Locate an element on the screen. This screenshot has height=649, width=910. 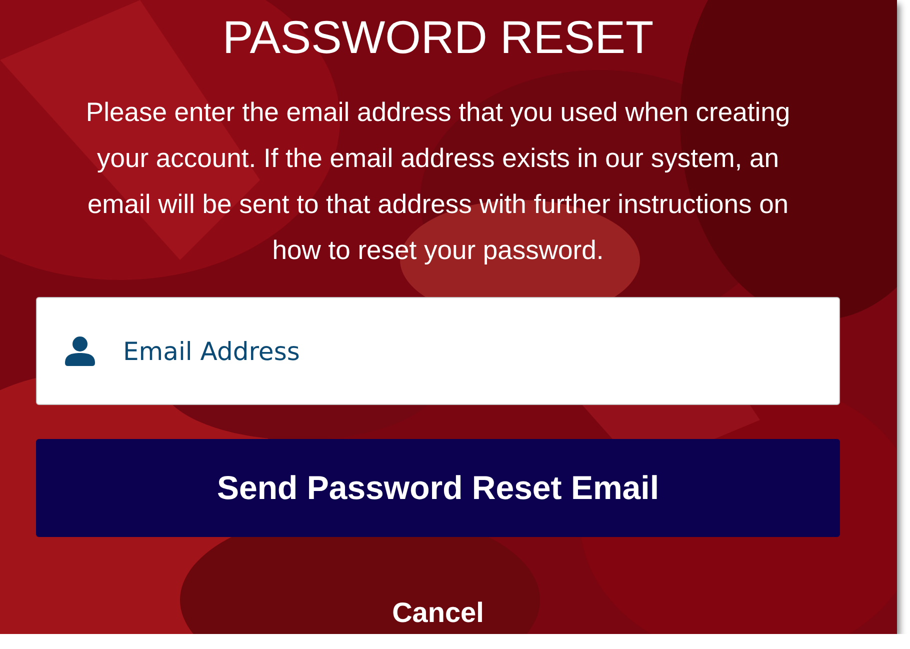
person-icon is located at coordinates (80, 351).